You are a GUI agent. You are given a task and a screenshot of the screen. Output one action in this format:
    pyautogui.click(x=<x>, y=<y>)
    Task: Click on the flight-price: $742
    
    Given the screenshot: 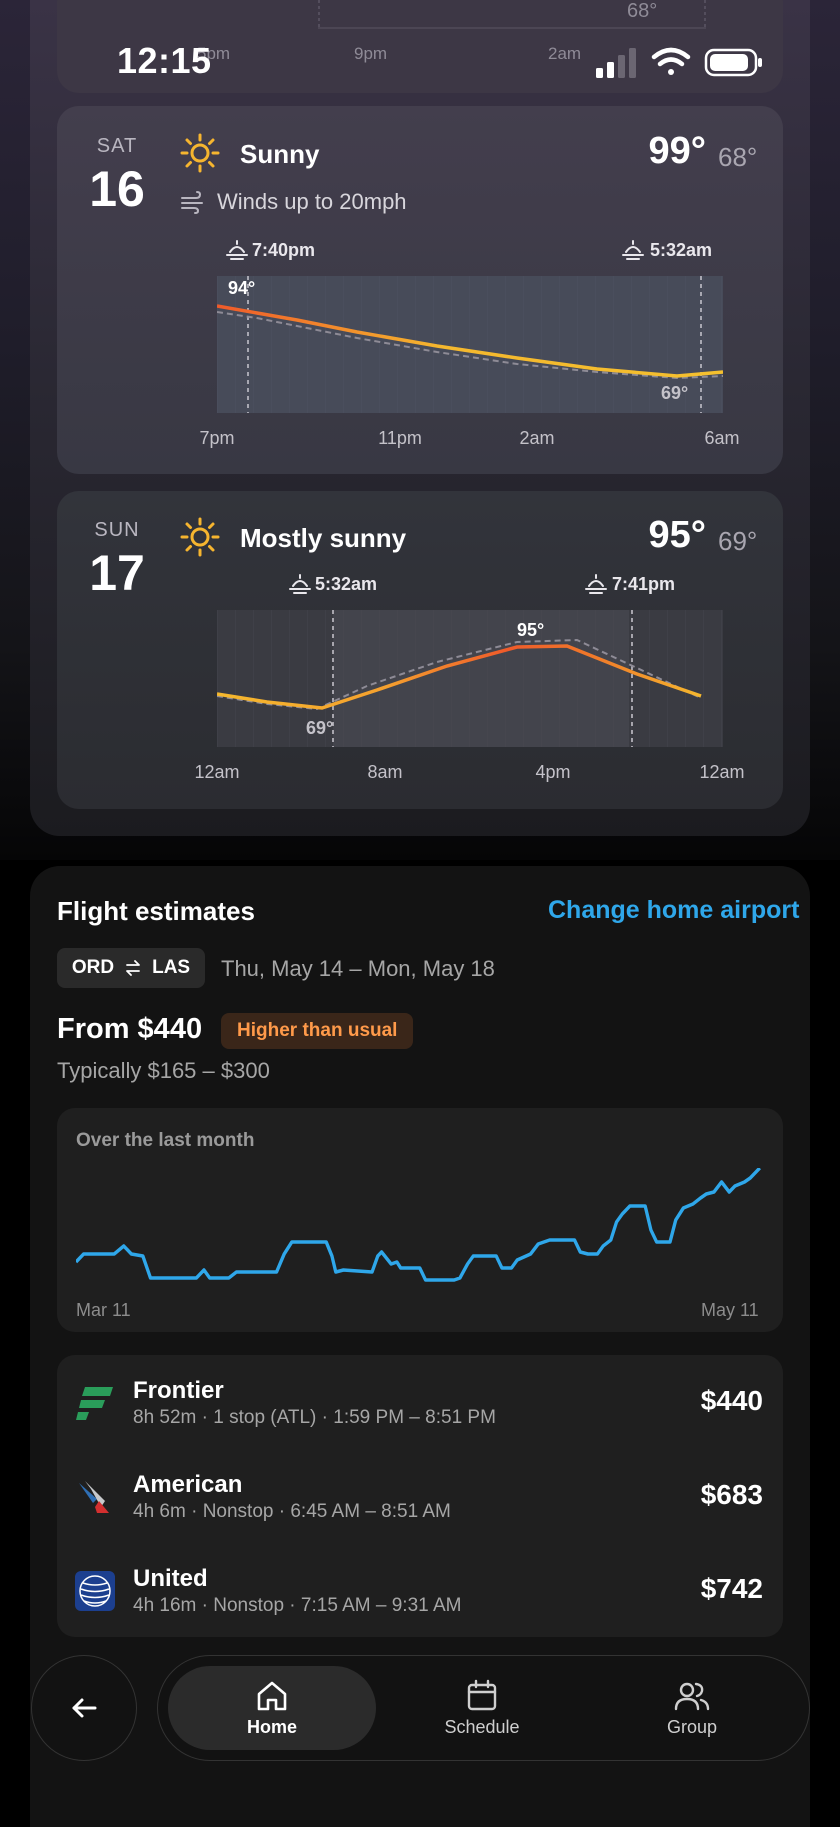 What is the action you would take?
    pyautogui.click(x=731, y=1588)
    